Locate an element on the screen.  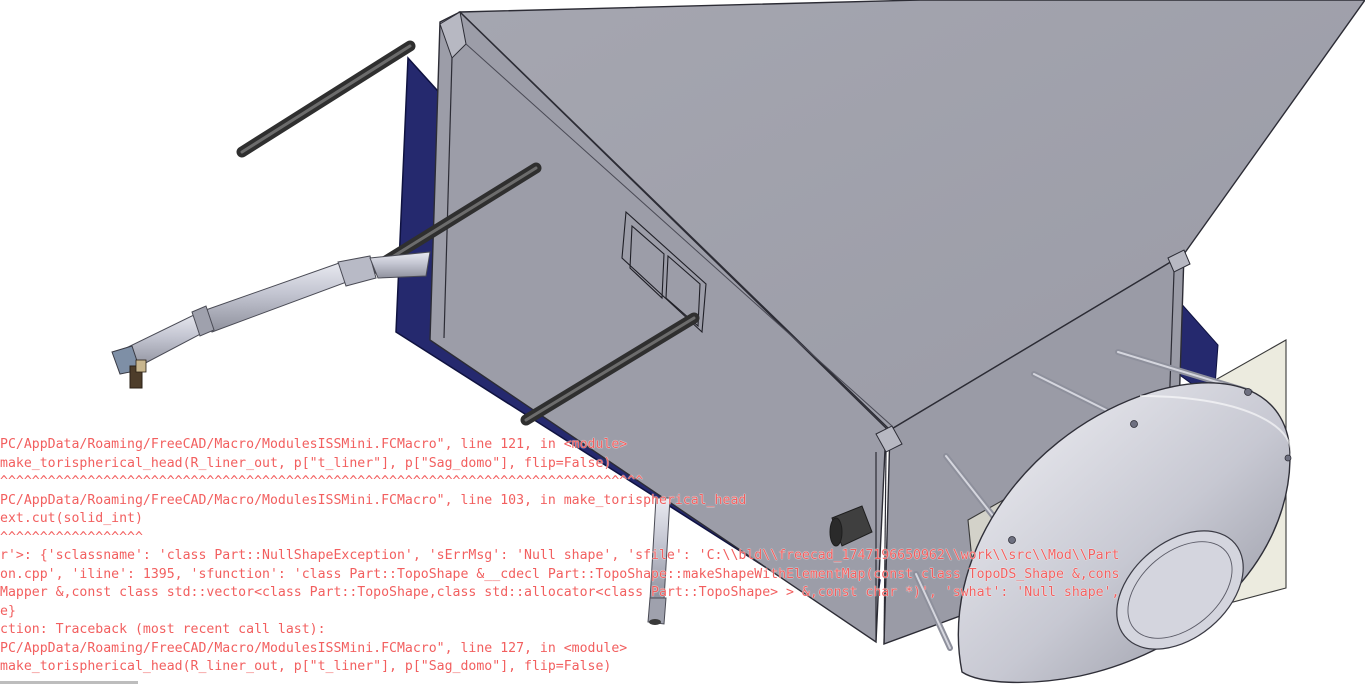
lower-pipe is located at coordinates (659, 561).